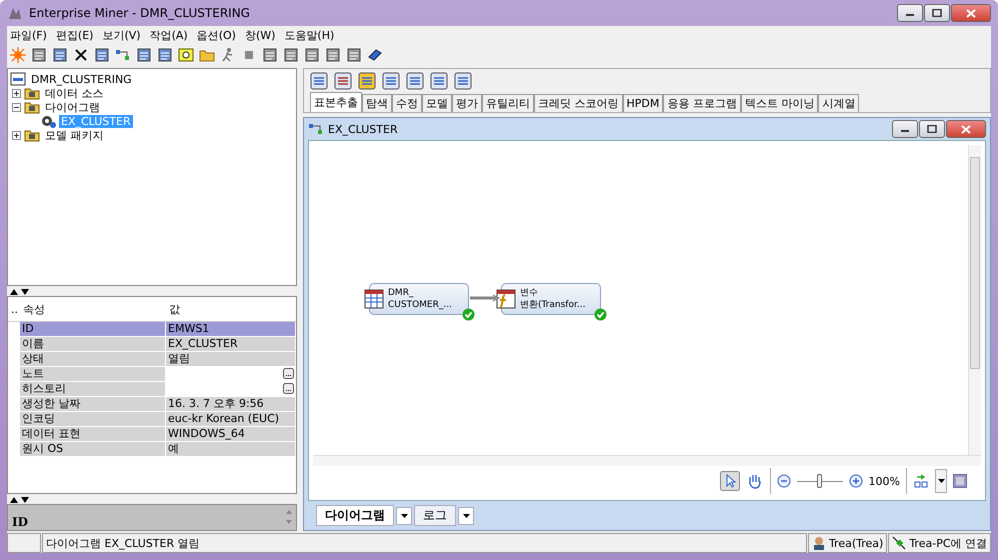 This screenshot has width=998, height=560. Describe the element at coordinates (152, 330) in the screenshot. I see `property-row: ID EMWS1` at that location.